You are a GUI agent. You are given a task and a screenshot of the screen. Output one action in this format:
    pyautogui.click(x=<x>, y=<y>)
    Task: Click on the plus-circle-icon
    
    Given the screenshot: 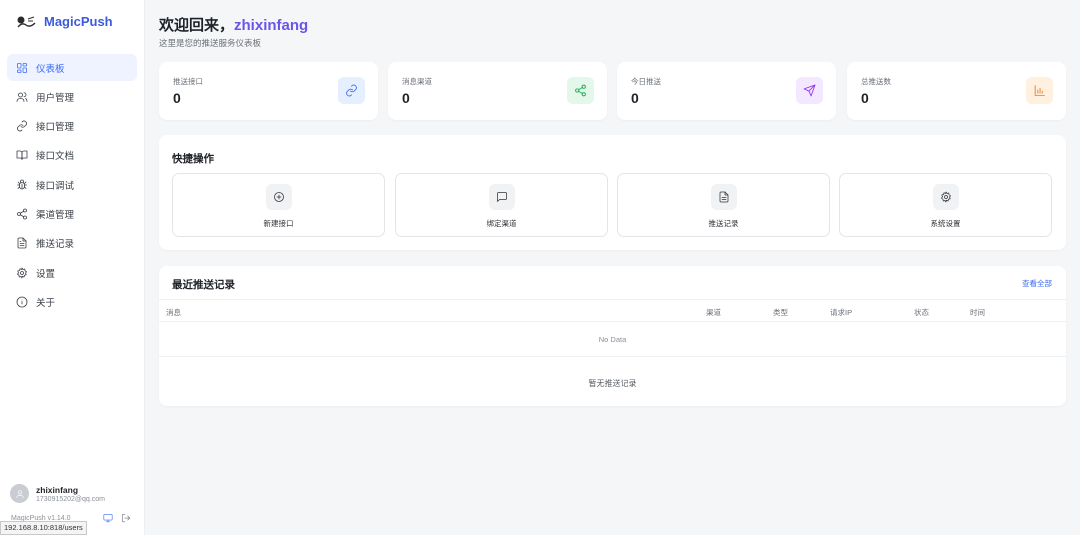 What is the action you would take?
    pyautogui.click(x=278, y=197)
    